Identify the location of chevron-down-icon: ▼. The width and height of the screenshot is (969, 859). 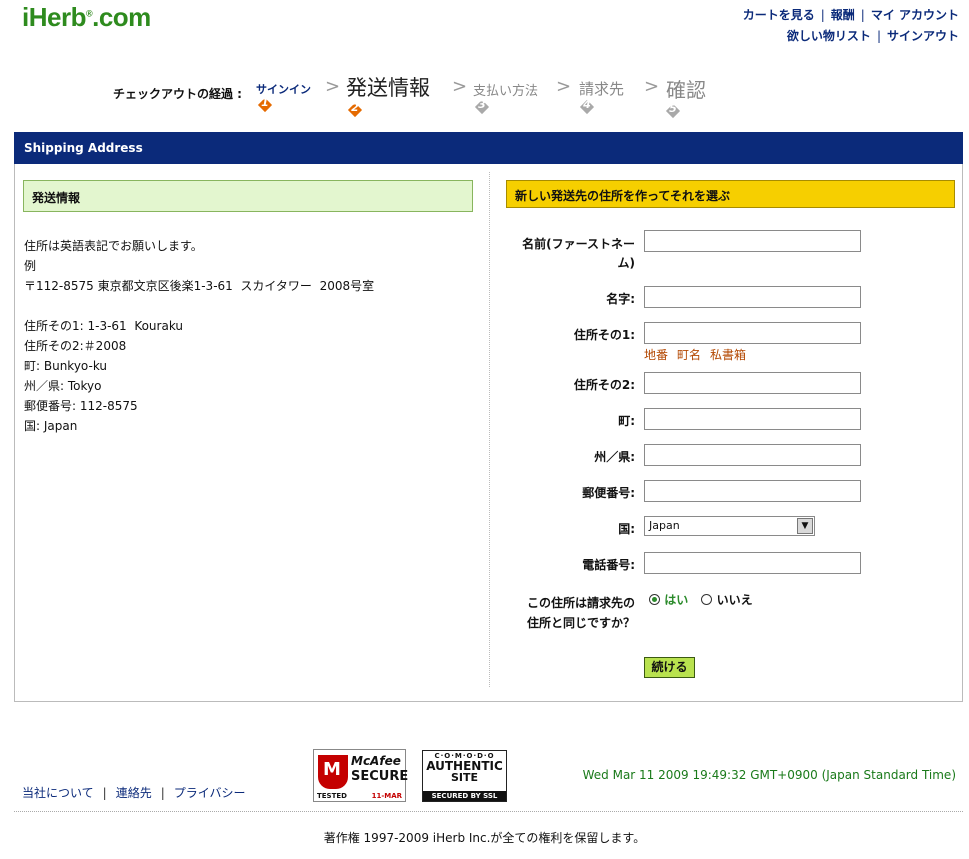
(805, 526).